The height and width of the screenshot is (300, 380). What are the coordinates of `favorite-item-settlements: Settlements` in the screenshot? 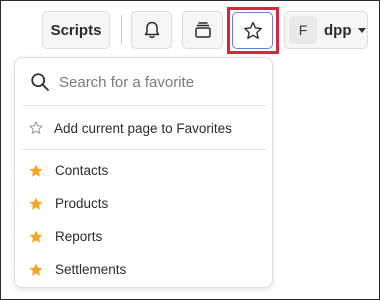 It's located at (143, 269).